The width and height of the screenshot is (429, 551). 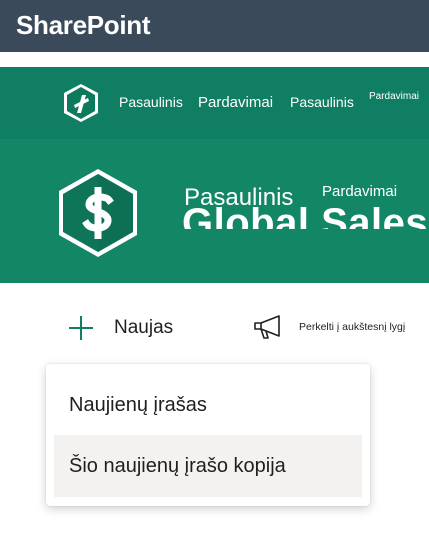 What do you see at coordinates (177, 465) in the screenshot?
I see `menu-item-copy-news-post-label: Šio naujienų įrašo kopija` at bounding box center [177, 465].